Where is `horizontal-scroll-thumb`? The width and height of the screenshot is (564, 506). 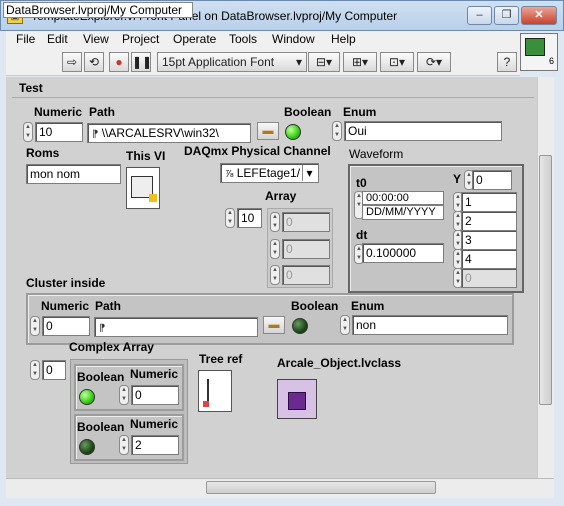
horizontal-scroll-thumb is located at coordinates (321, 487).